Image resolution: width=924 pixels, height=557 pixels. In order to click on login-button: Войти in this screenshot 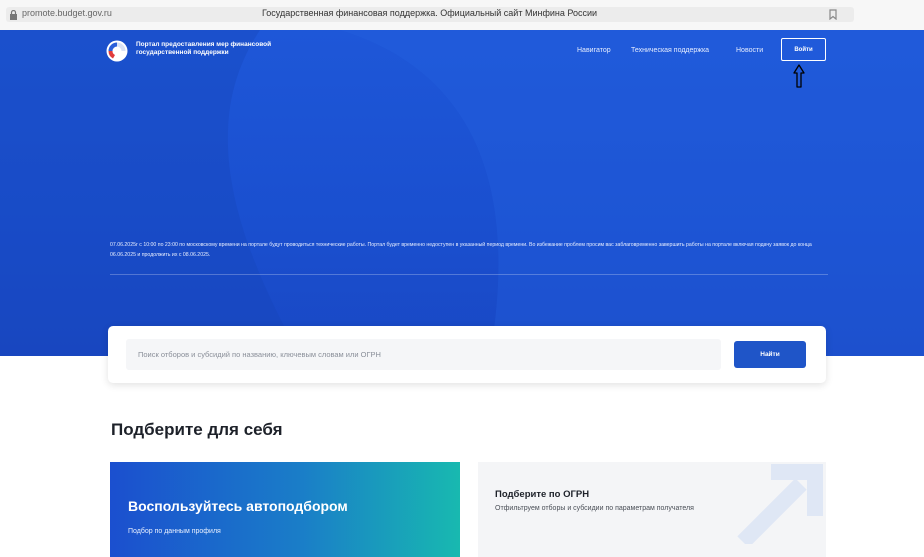, I will do `click(803, 49)`.